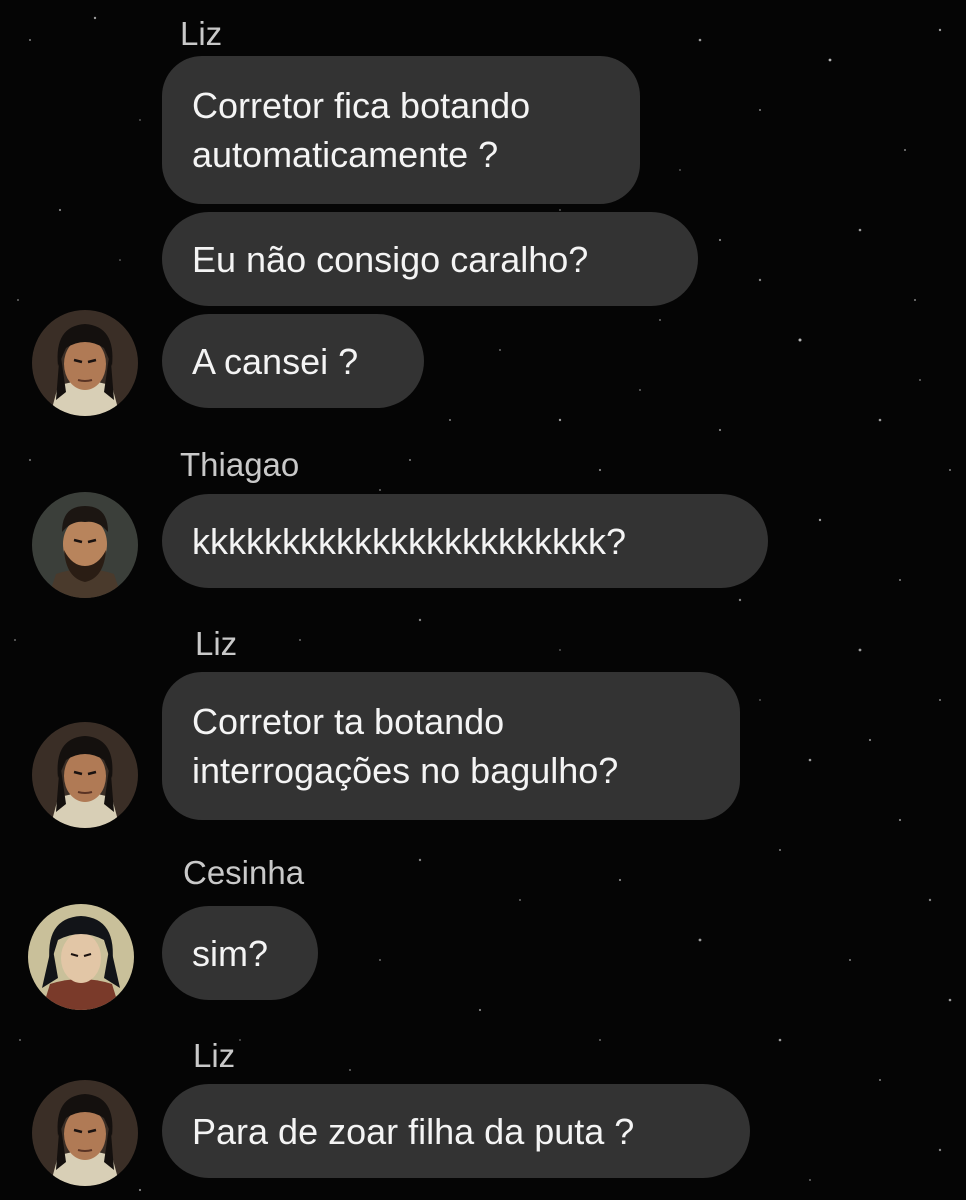 This screenshot has height=1200, width=966. I want to click on thiagao-avatar, so click(85, 545).